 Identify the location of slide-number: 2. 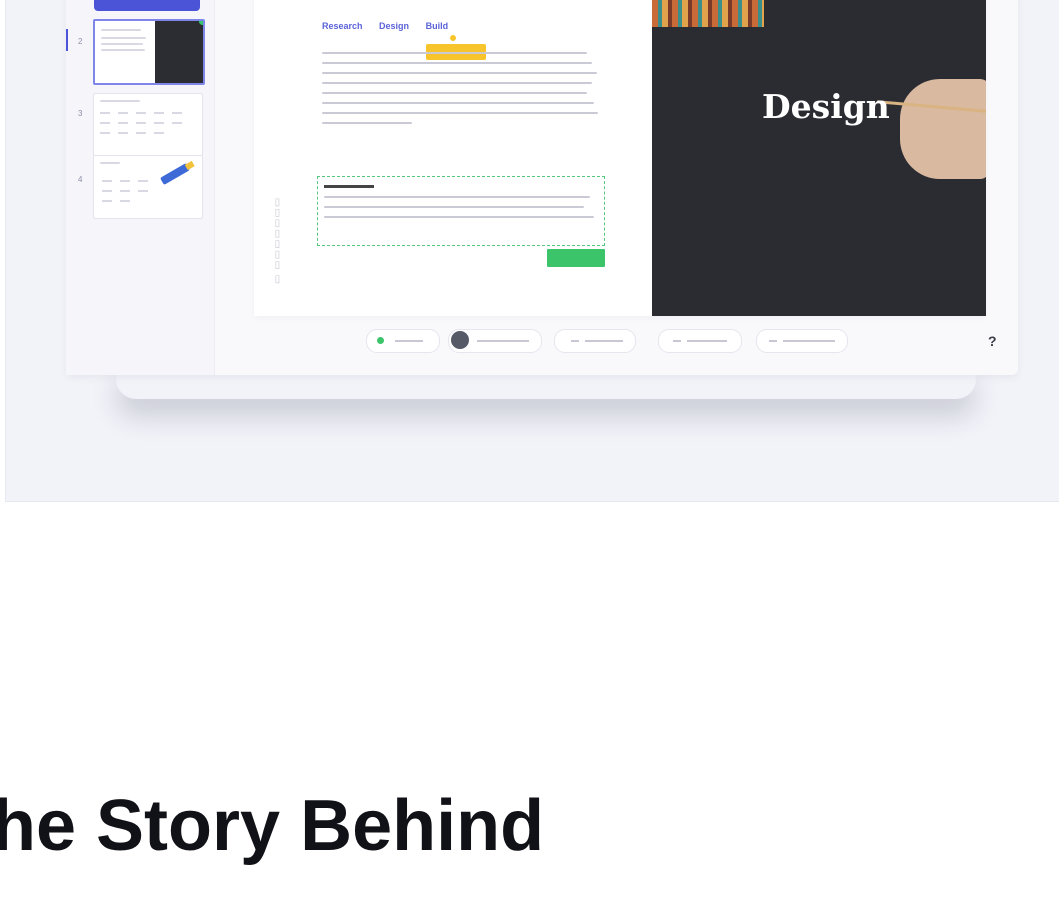
(80, 41).